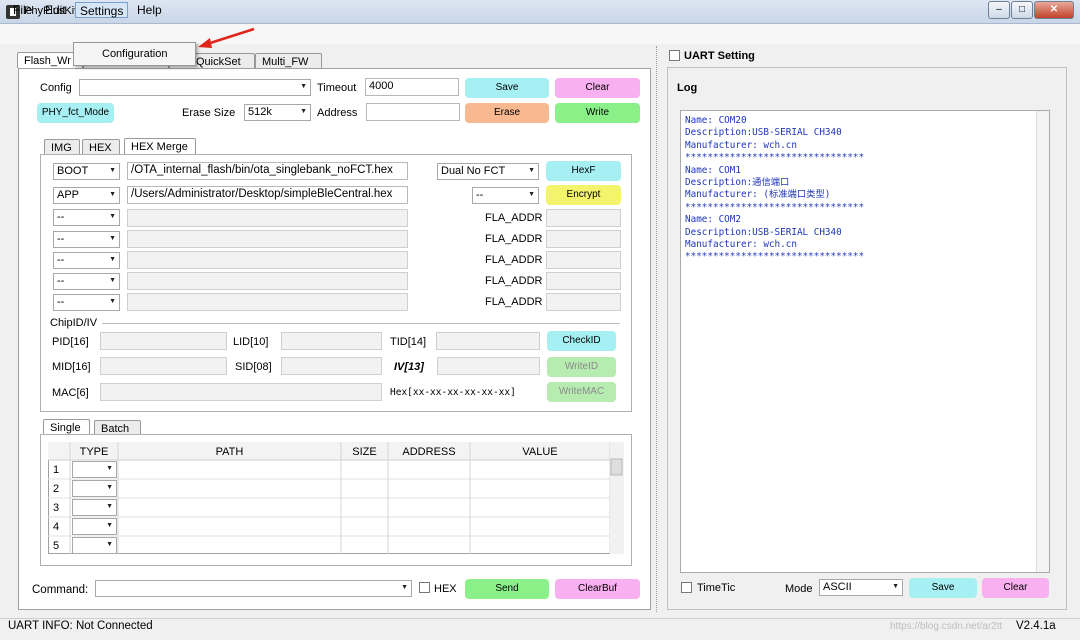 This screenshot has height=640, width=1080. I want to click on encrypt-button: Encrypt, so click(583, 195).